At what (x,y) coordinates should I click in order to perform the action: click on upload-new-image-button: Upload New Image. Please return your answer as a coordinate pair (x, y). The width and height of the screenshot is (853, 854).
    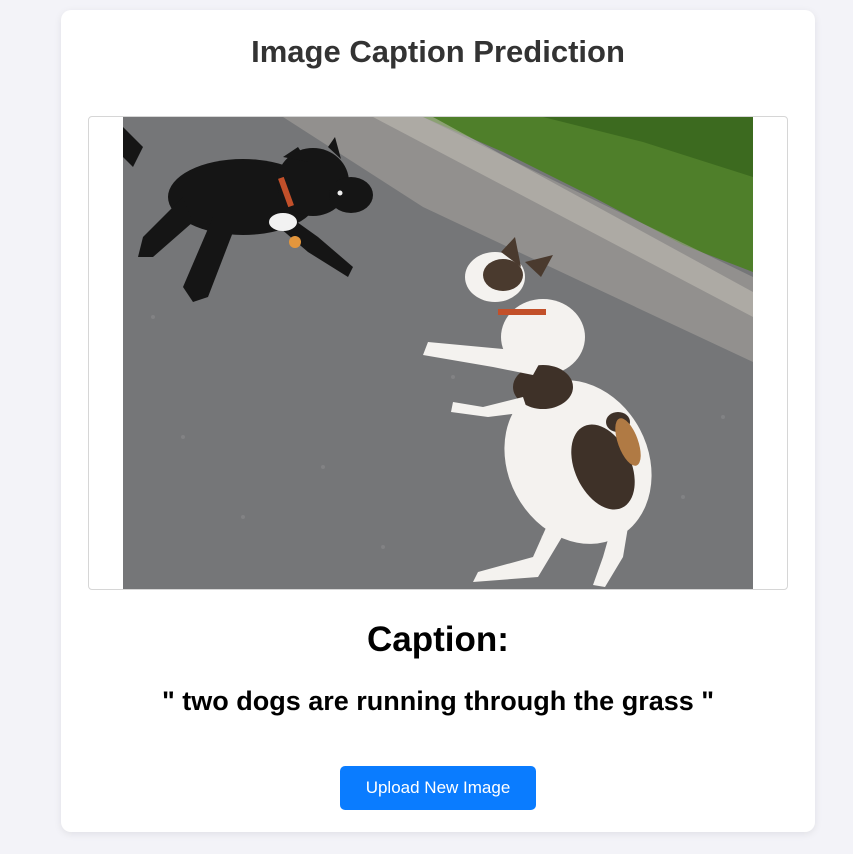
    Looking at the image, I should click on (438, 788).